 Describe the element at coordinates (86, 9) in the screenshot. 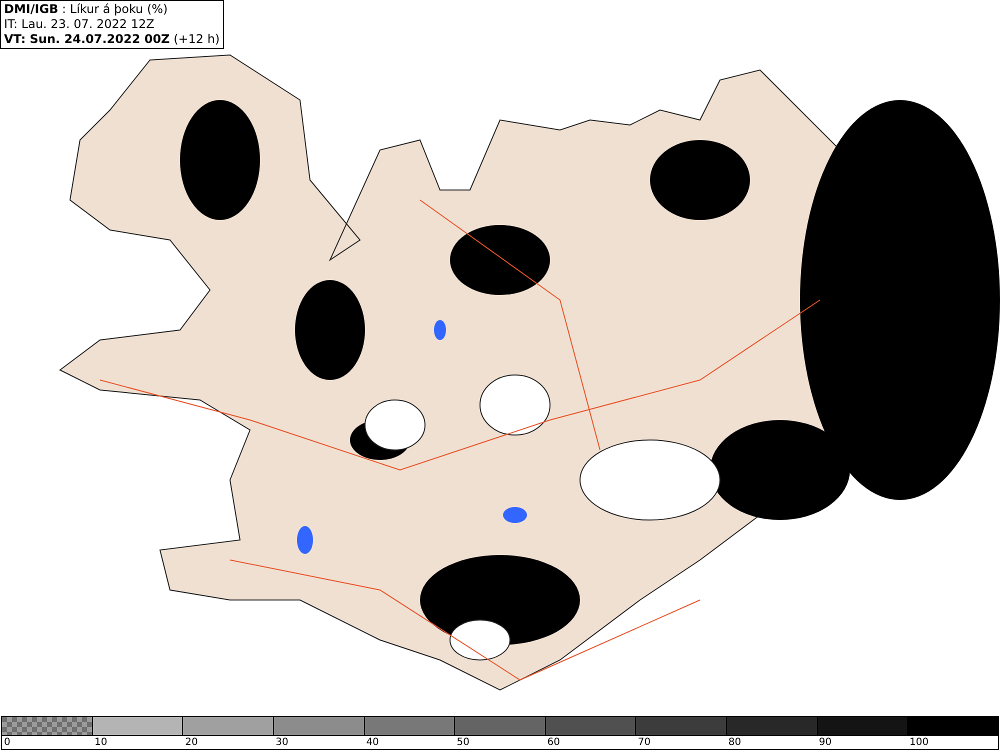

I see `header-line: DMI/IGB : Líkur á þoku (%)` at that location.